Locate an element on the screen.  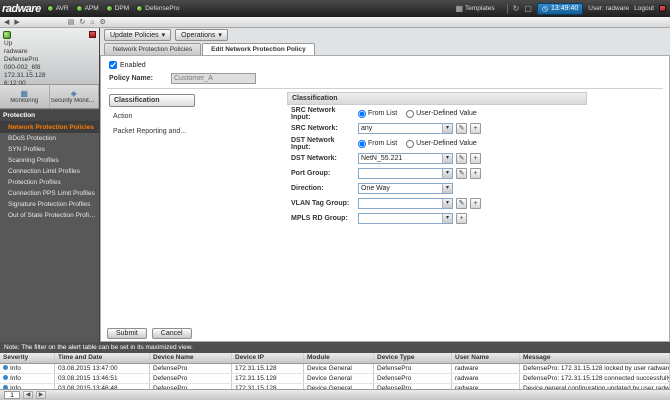
divider is located at coordinates (385, 88).